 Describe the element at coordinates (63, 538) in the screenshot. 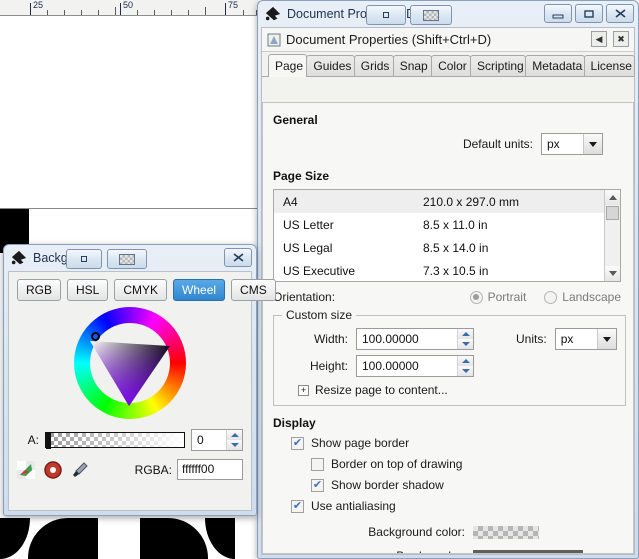

I see `artwork-shape-a` at that location.